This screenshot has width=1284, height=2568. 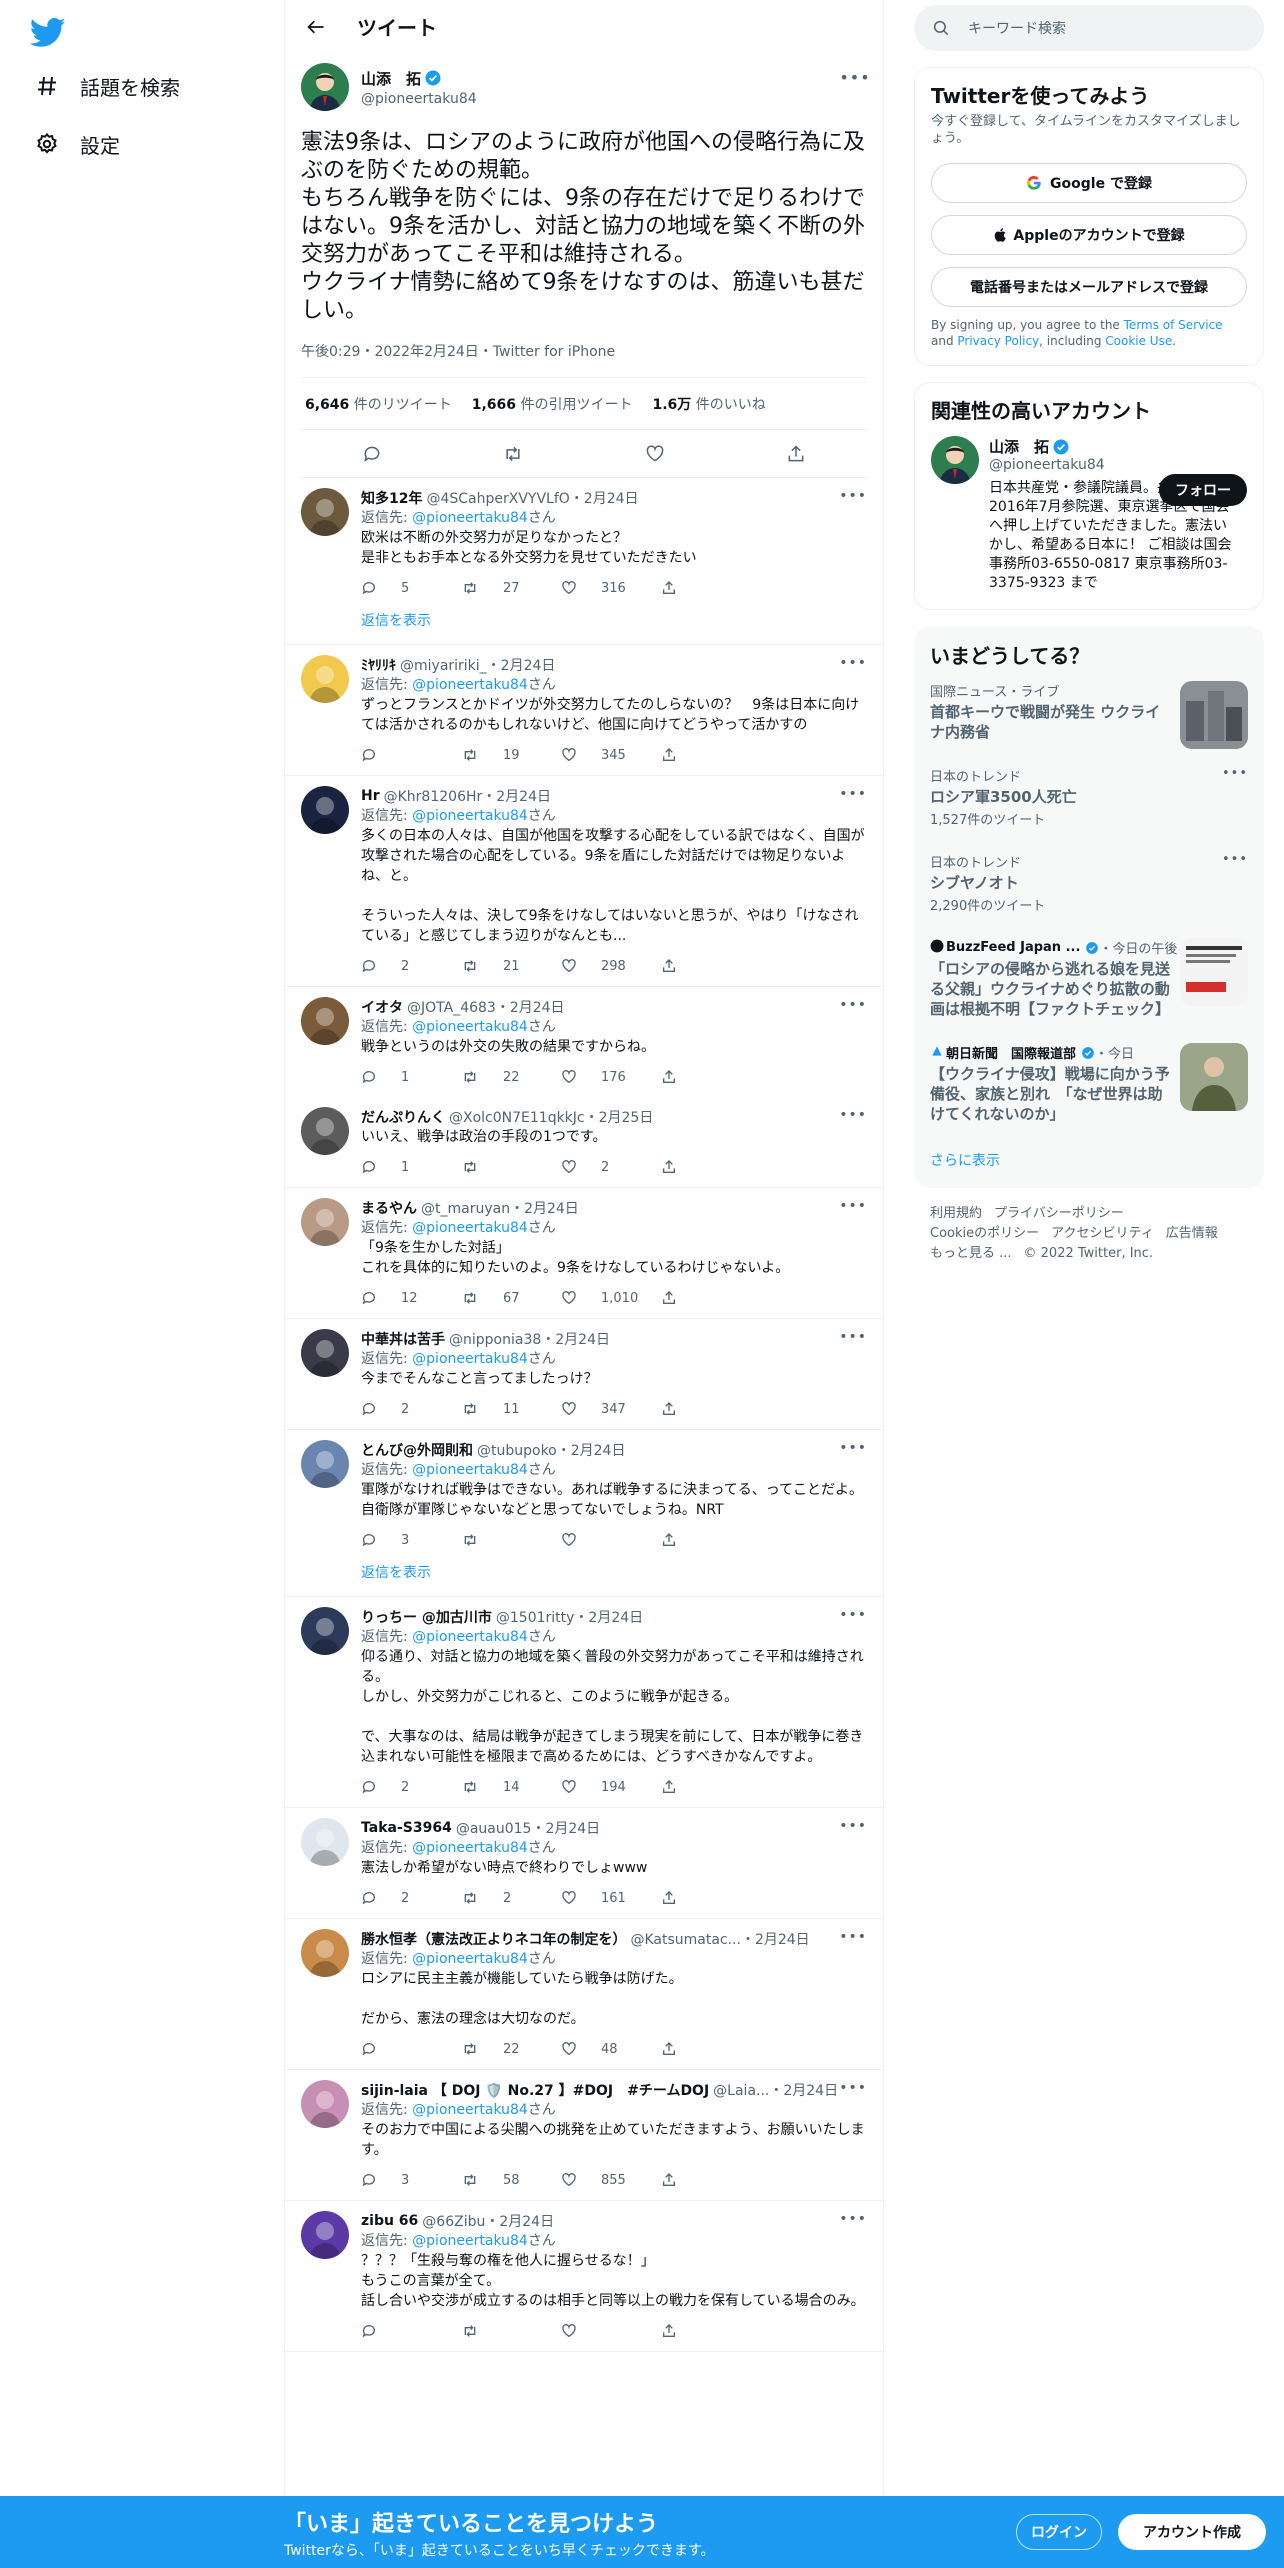 What do you see at coordinates (611, 1298) in the screenshot?
I see `like-button: 1,010` at bounding box center [611, 1298].